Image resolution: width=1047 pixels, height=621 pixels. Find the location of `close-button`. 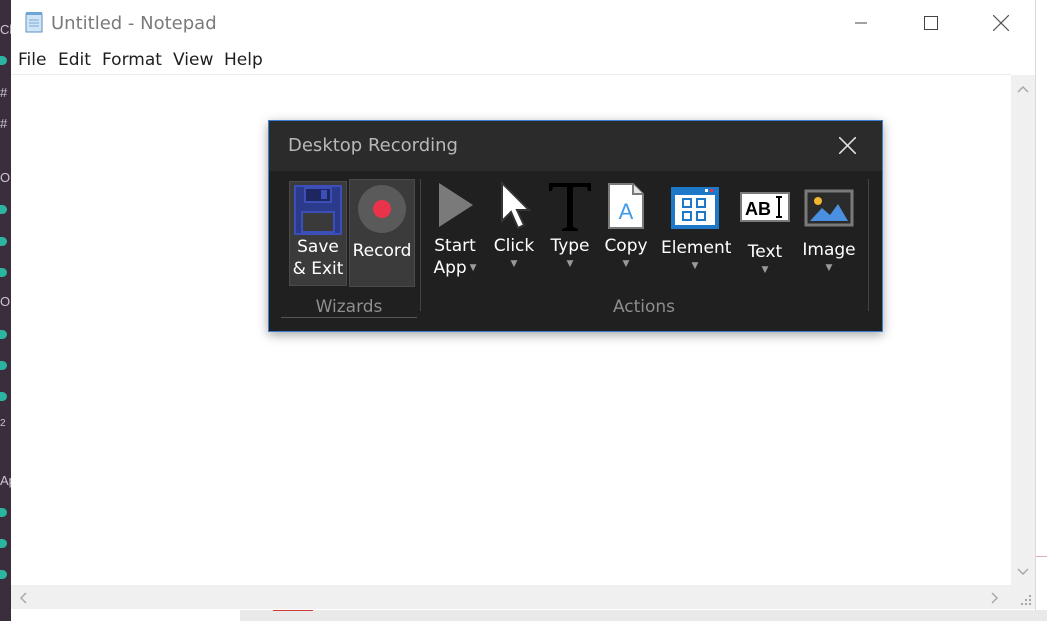

close-button is located at coordinates (1001, 23).